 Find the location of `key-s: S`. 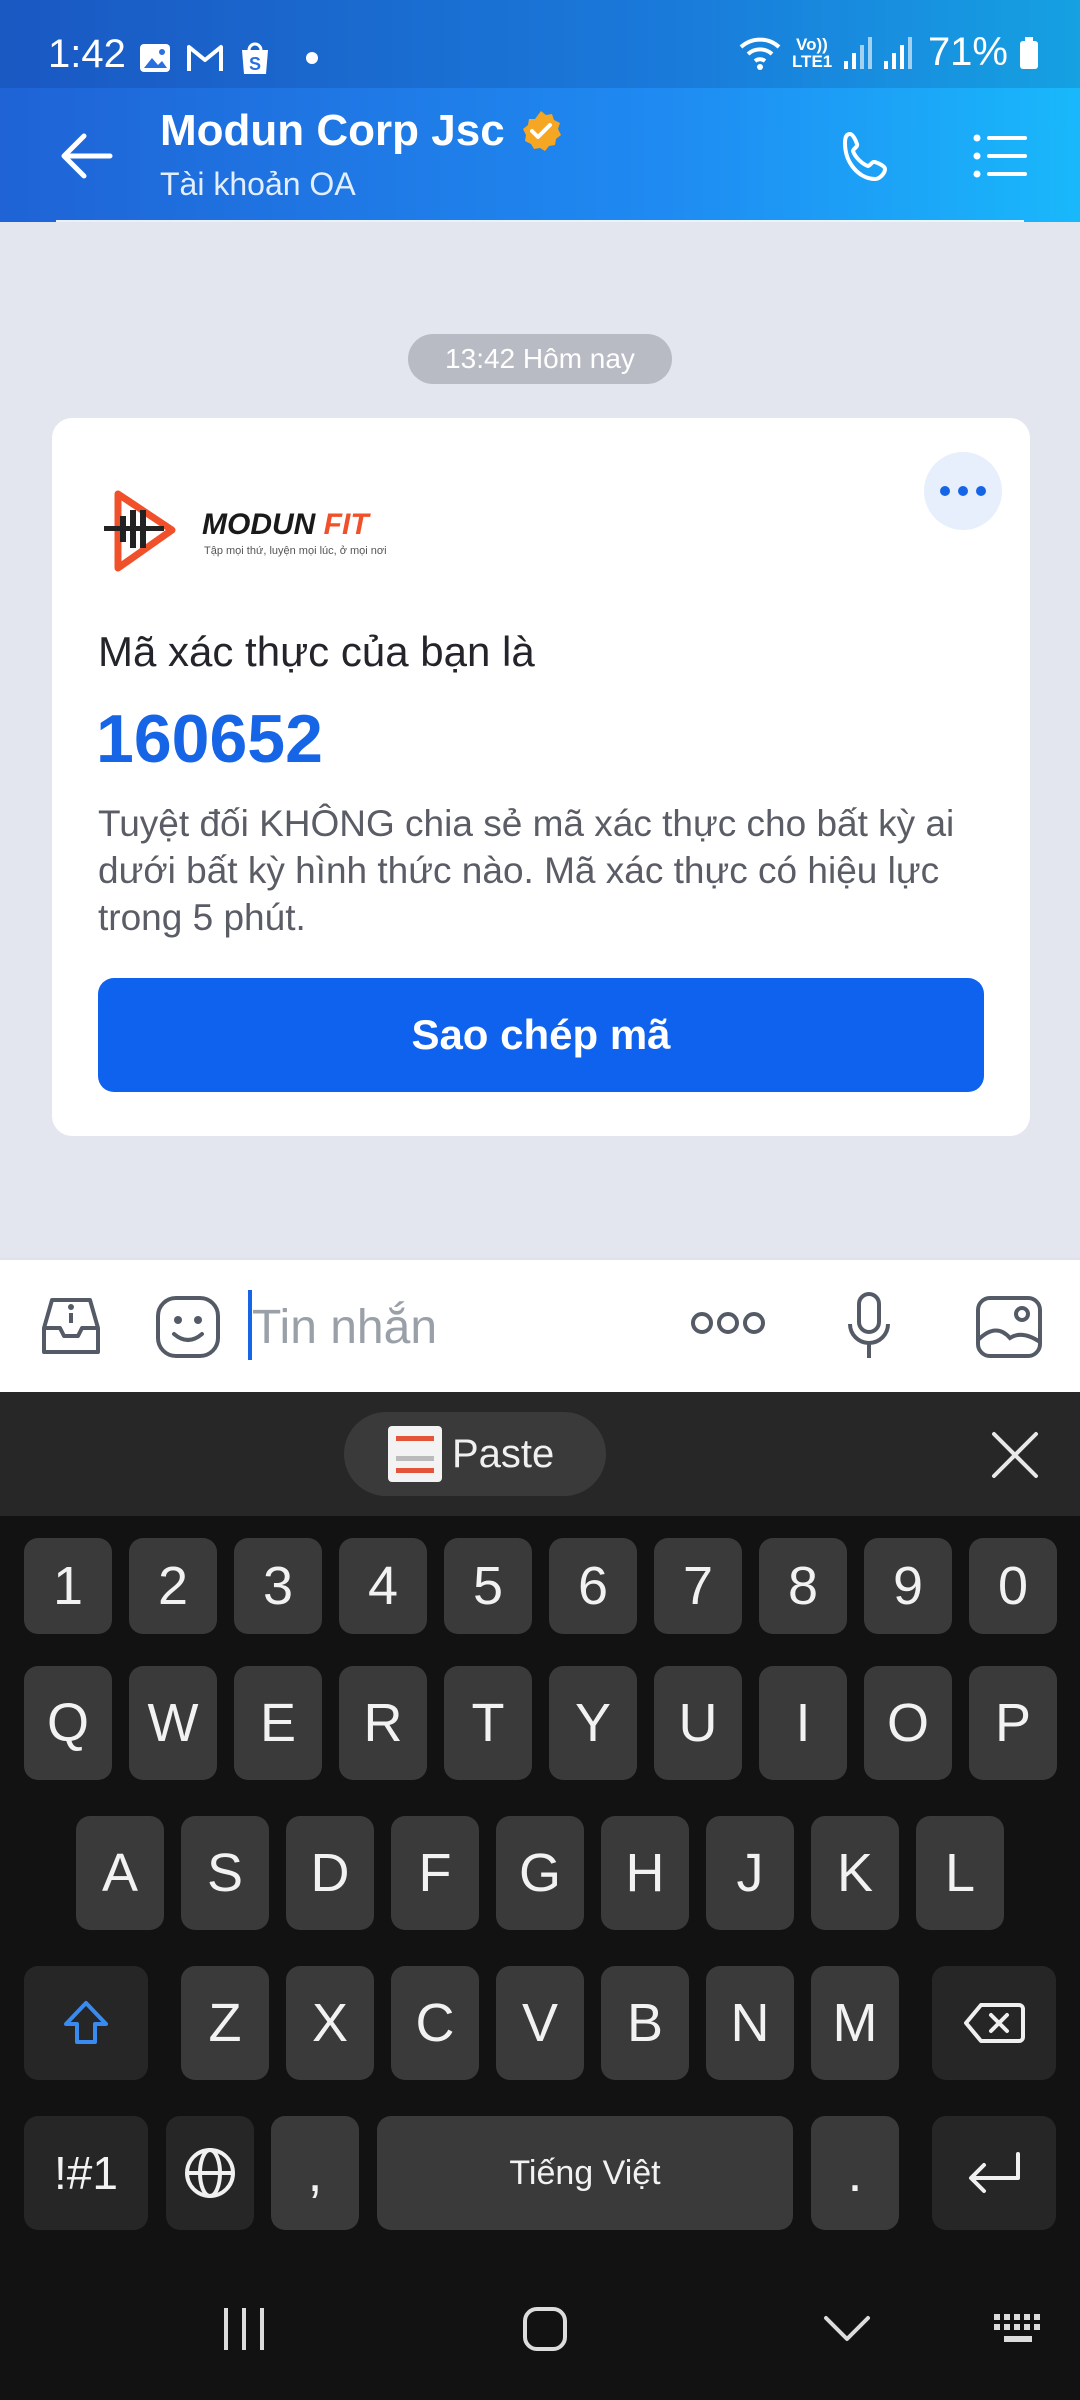

key-s: S is located at coordinates (225, 1873).